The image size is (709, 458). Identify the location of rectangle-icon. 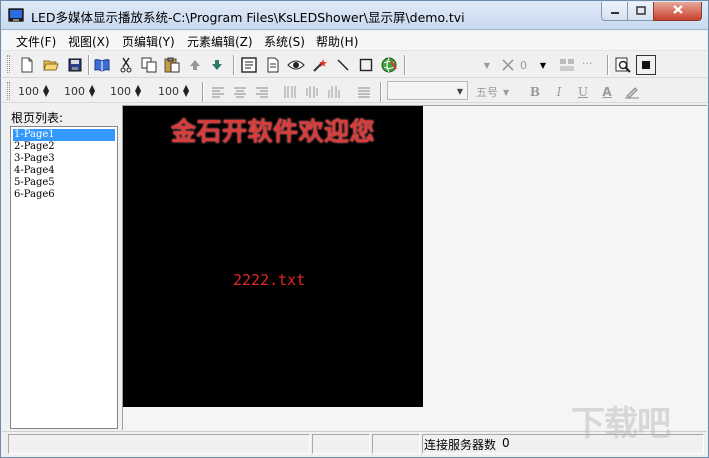
(366, 65).